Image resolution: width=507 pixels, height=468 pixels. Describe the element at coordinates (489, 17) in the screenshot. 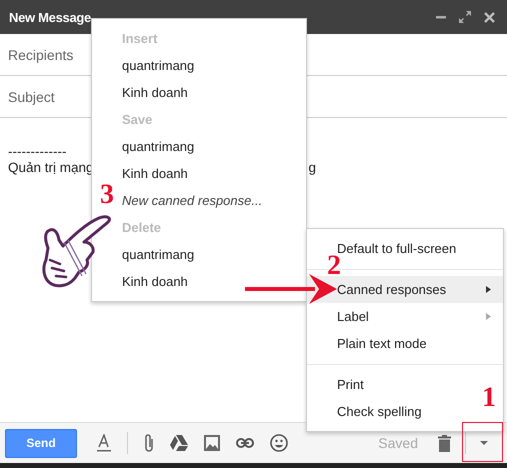

I see `close-icon` at that location.